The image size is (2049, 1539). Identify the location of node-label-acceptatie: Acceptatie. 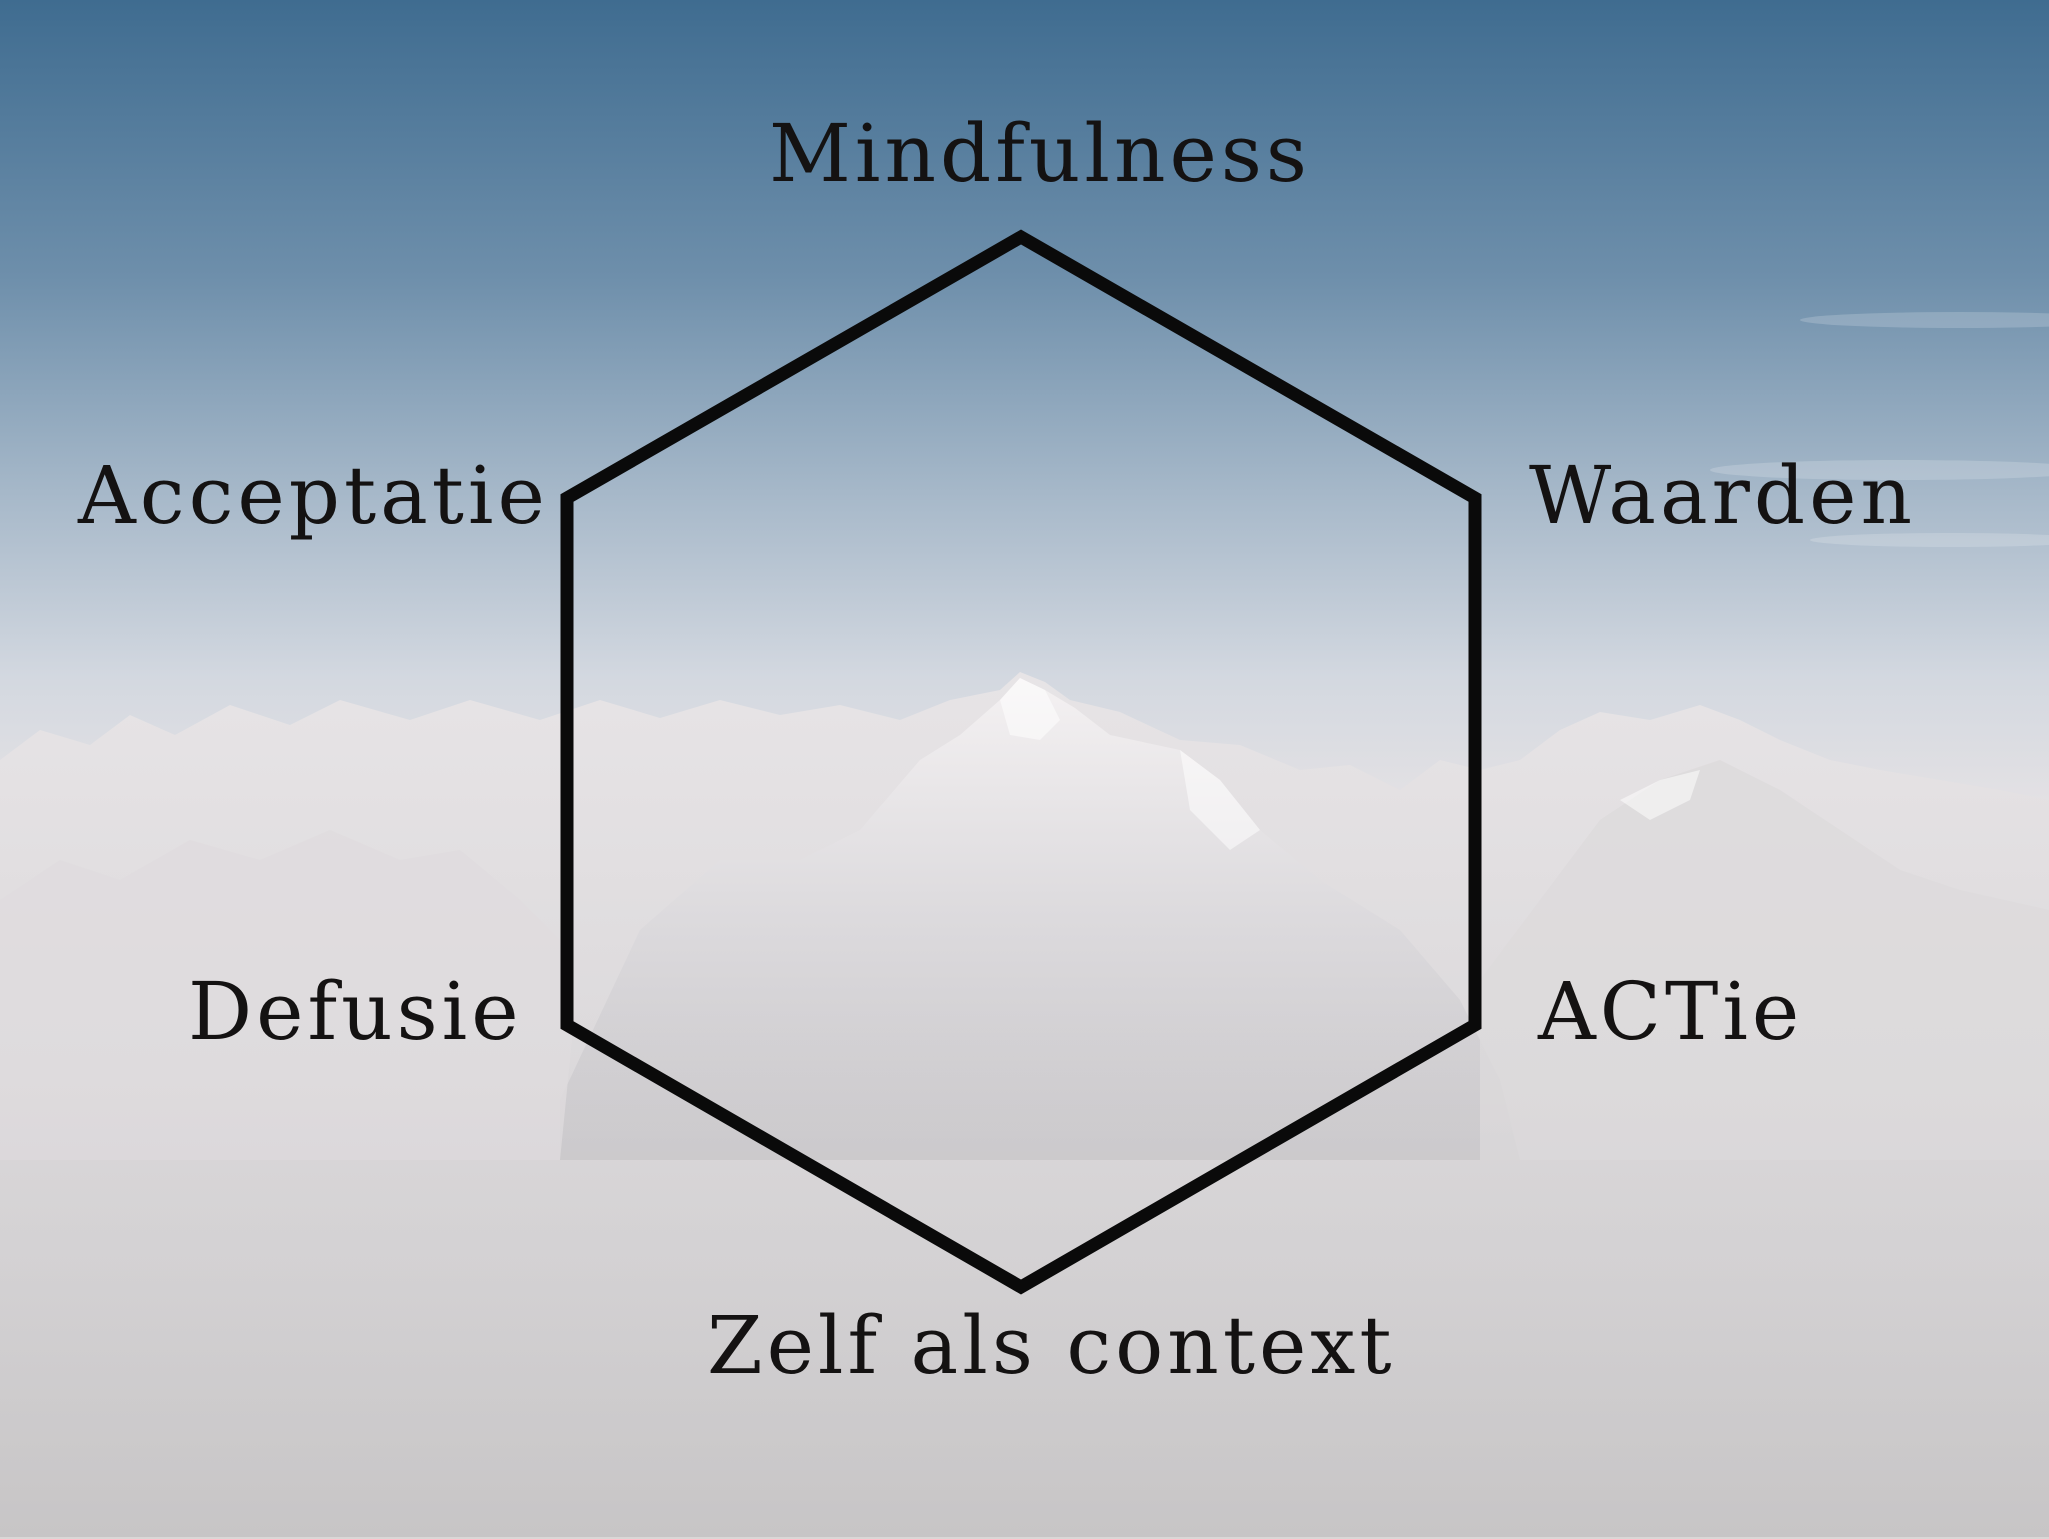
(313, 495).